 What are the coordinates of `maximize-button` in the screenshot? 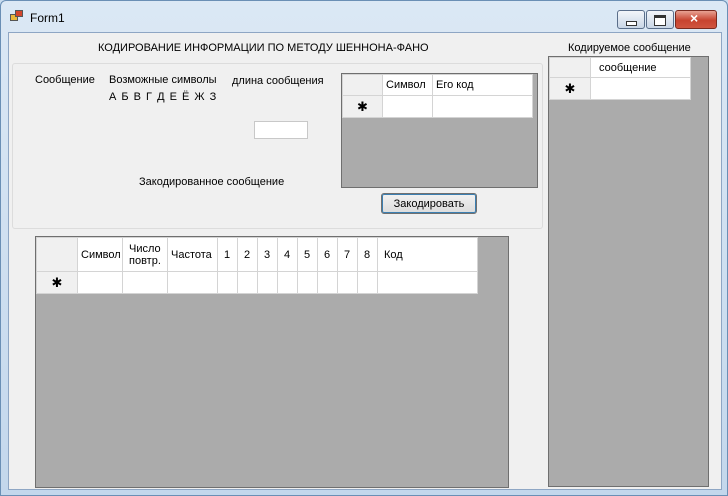 It's located at (660, 19).